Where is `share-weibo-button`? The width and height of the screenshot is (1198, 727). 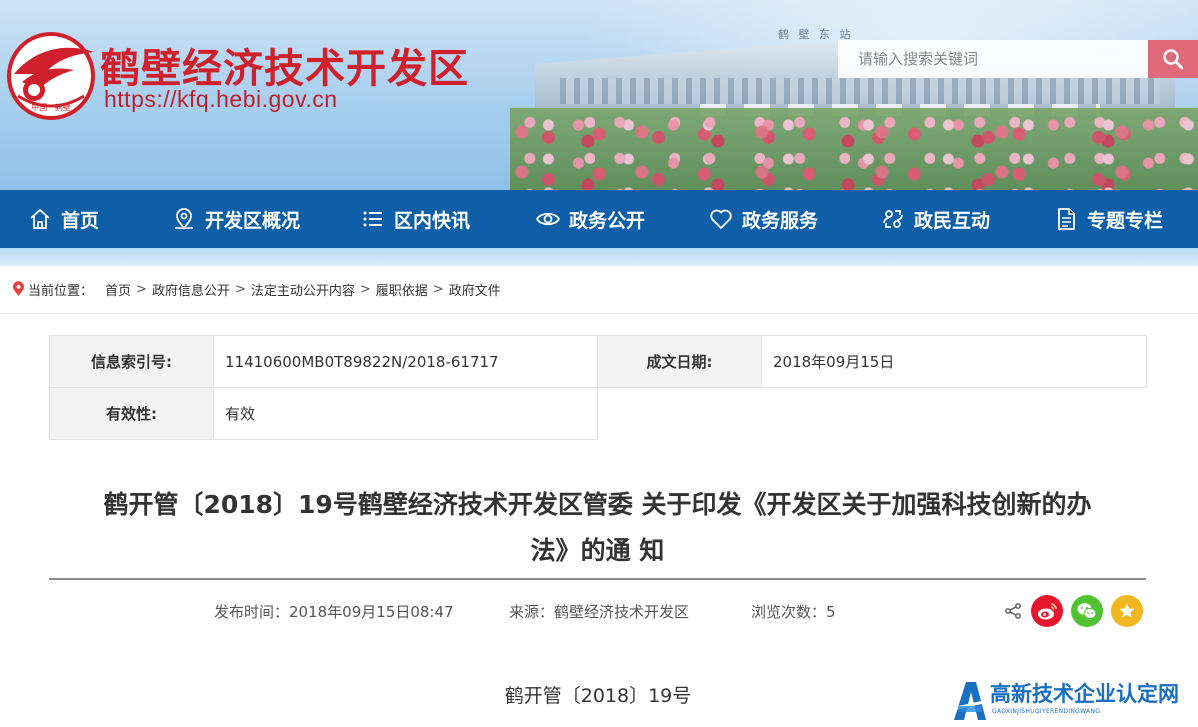 share-weibo-button is located at coordinates (1047, 611).